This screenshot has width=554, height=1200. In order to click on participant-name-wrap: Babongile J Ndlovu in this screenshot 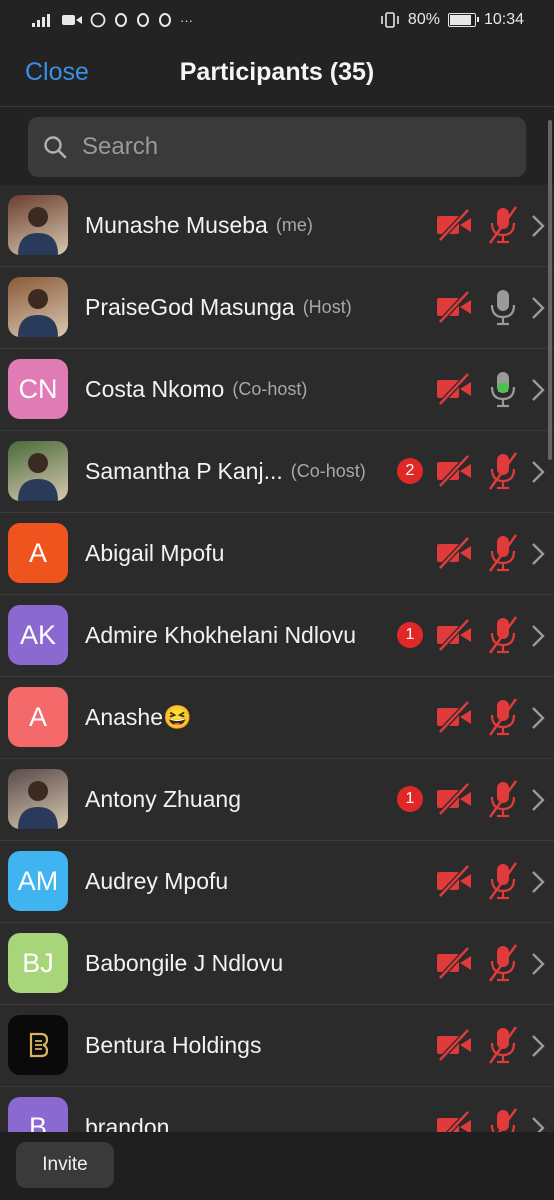, I will do `click(184, 963)`.